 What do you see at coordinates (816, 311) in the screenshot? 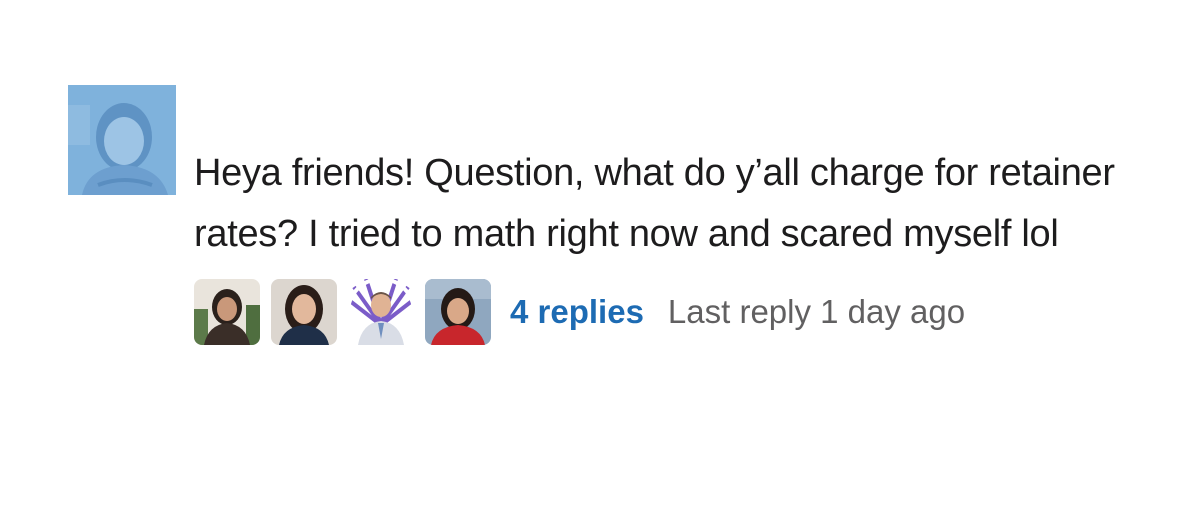
I see `last-reply-timestamp: Last reply 1 day ago` at bounding box center [816, 311].